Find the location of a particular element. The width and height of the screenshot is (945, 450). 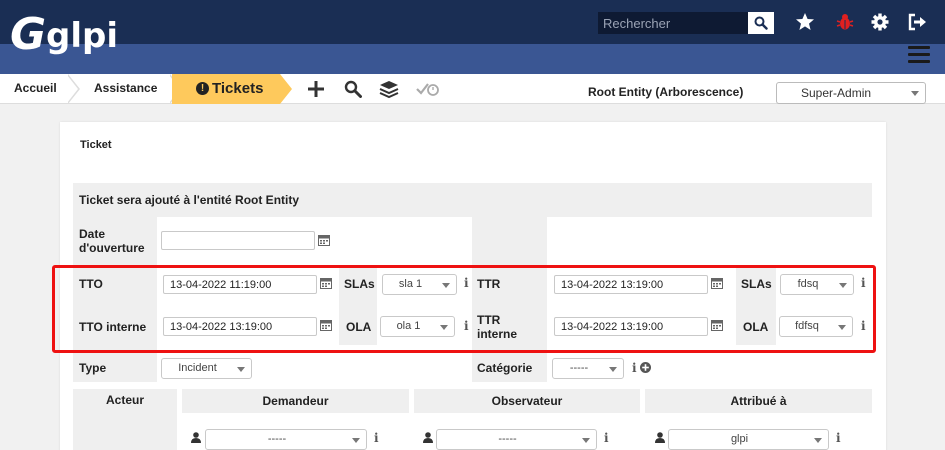

glpi-logo: G glpi is located at coordinates (64, 34).